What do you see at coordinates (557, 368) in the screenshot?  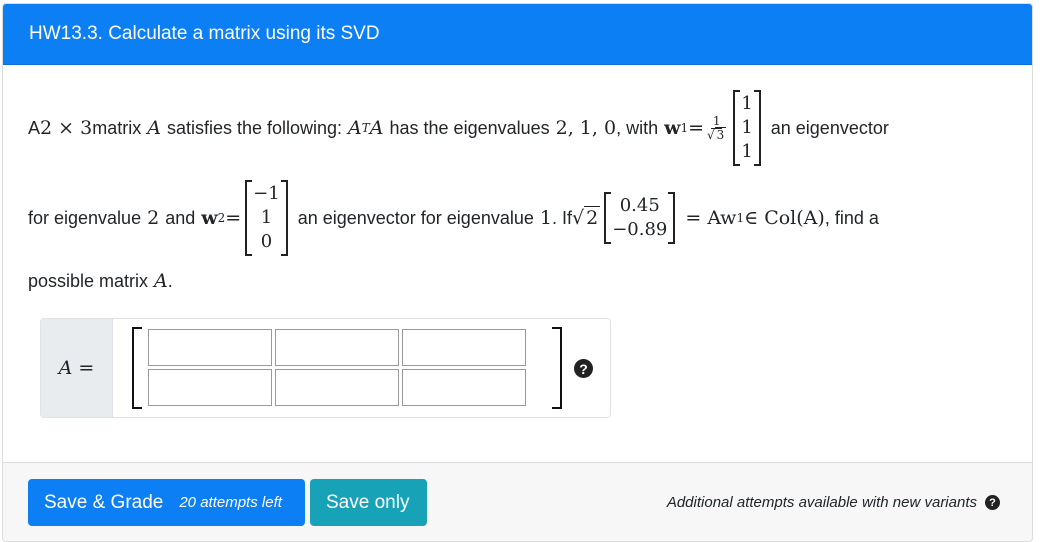 I see `right-bracket` at bounding box center [557, 368].